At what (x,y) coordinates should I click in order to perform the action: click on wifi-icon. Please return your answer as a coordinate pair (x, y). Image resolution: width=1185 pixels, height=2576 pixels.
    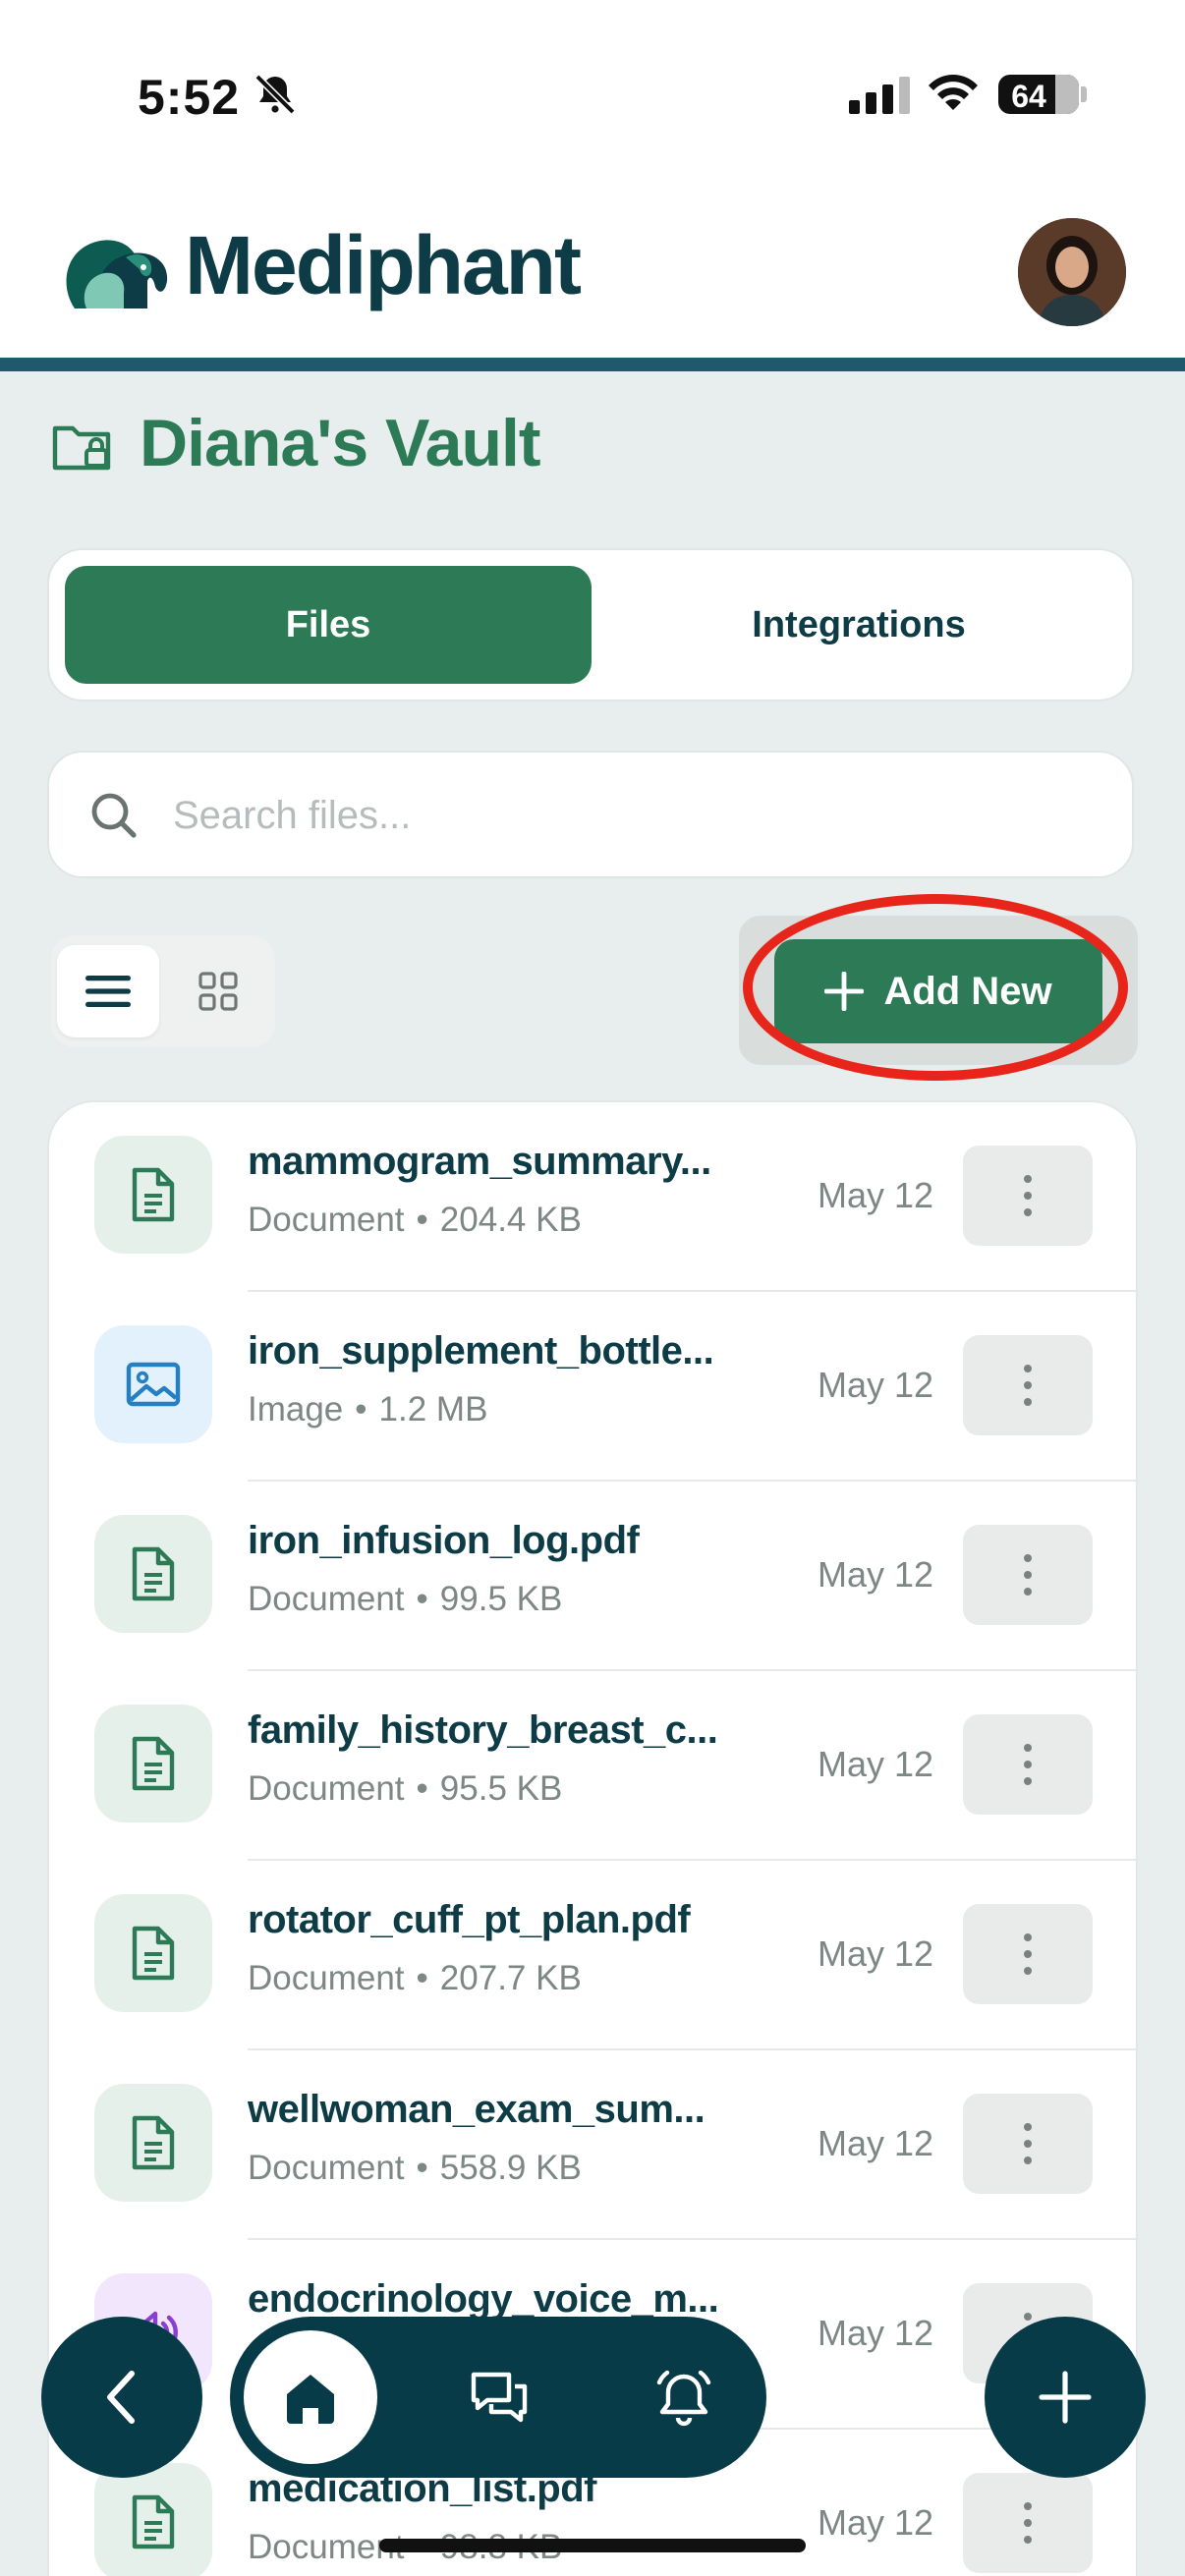
    Looking at the image, I should click on (954, 95).